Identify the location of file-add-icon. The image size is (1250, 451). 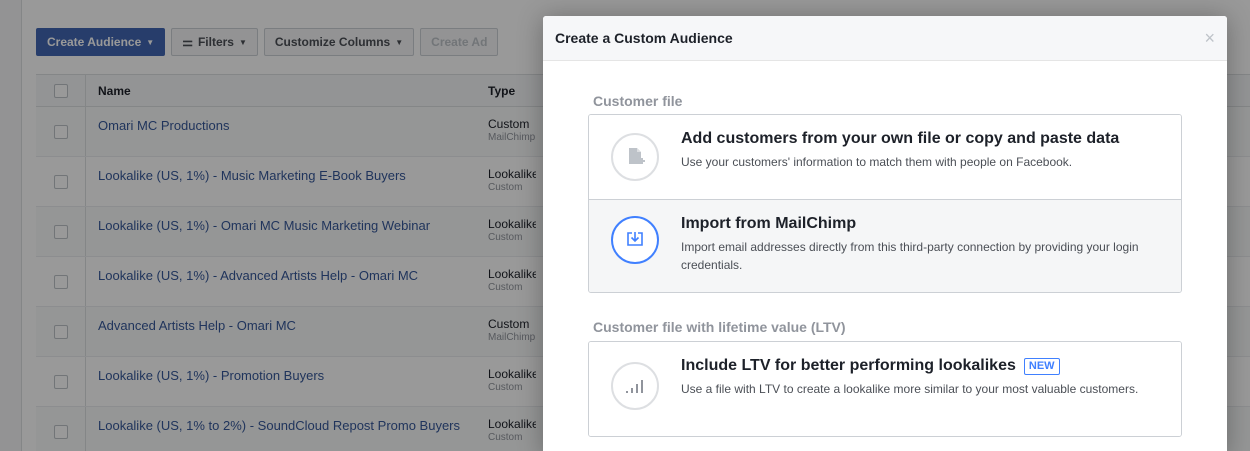
(635, 157).